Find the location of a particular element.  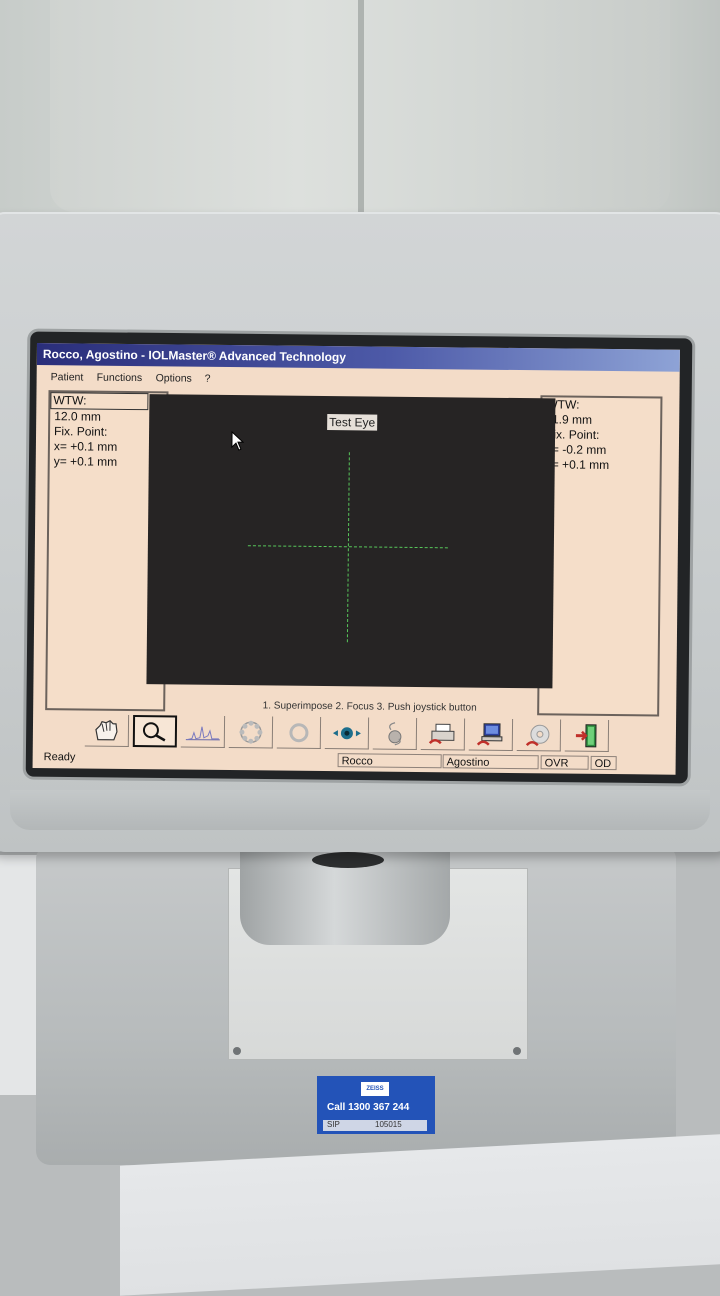

tool-ring-button is located at coordinates (299, 732).